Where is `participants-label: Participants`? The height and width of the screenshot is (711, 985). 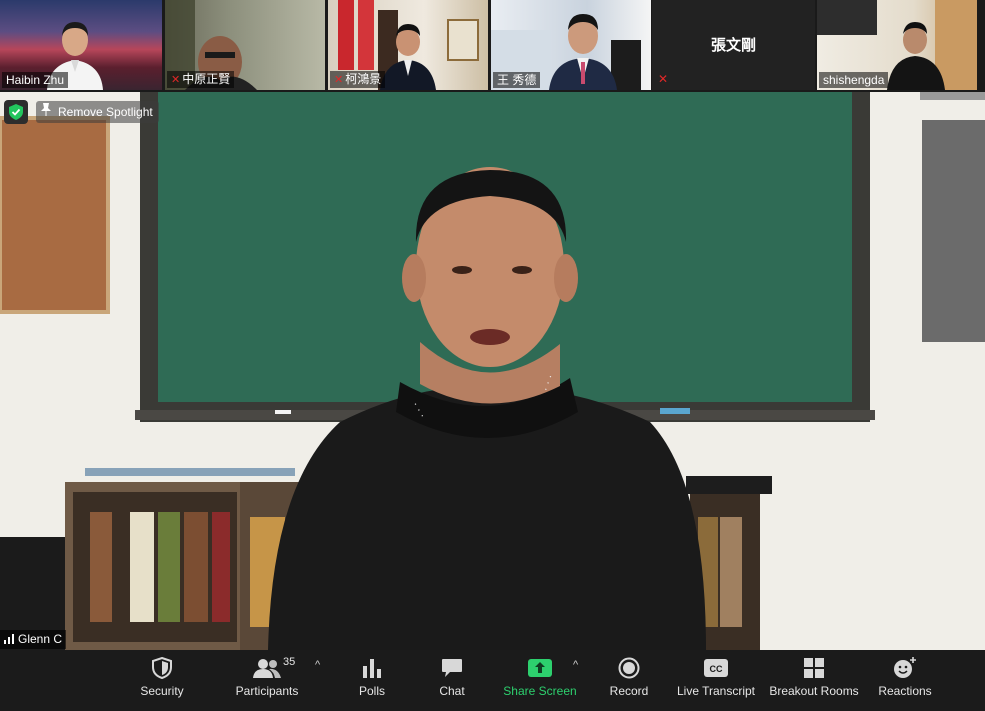 participants-label: Participants is located at coordinates (267, 691).